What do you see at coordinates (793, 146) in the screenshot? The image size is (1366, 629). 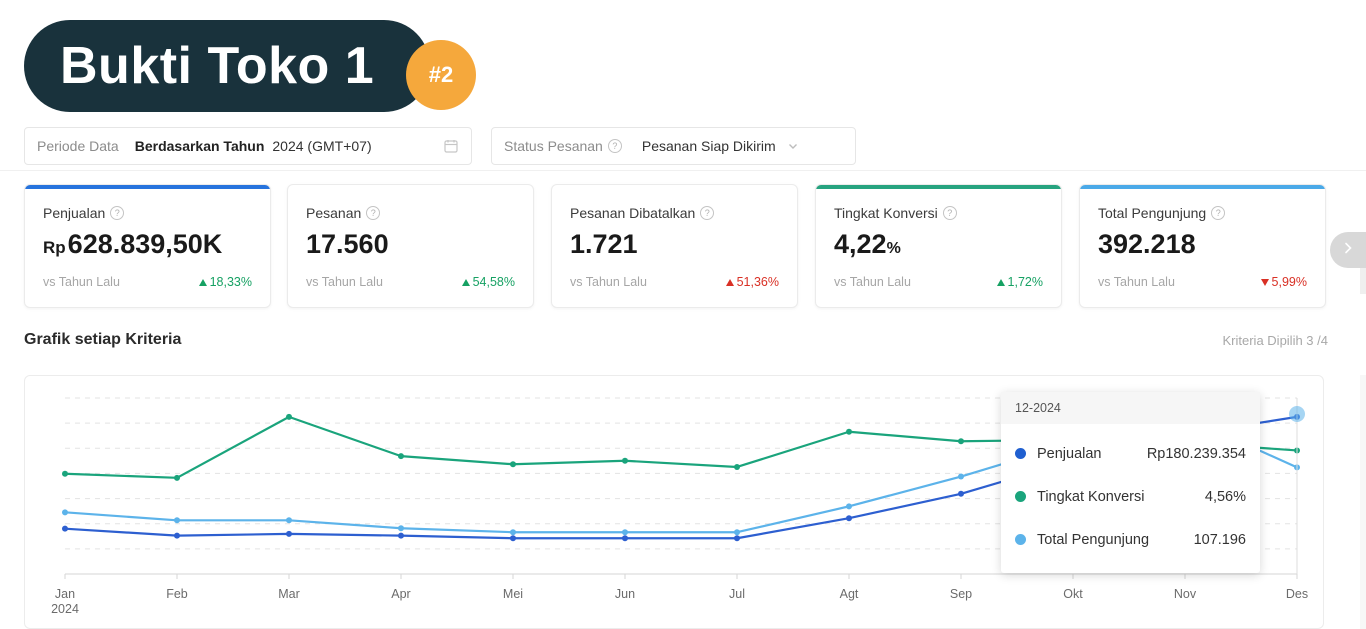 I see `chevron-down-icon` at bounding box center [793, 146].